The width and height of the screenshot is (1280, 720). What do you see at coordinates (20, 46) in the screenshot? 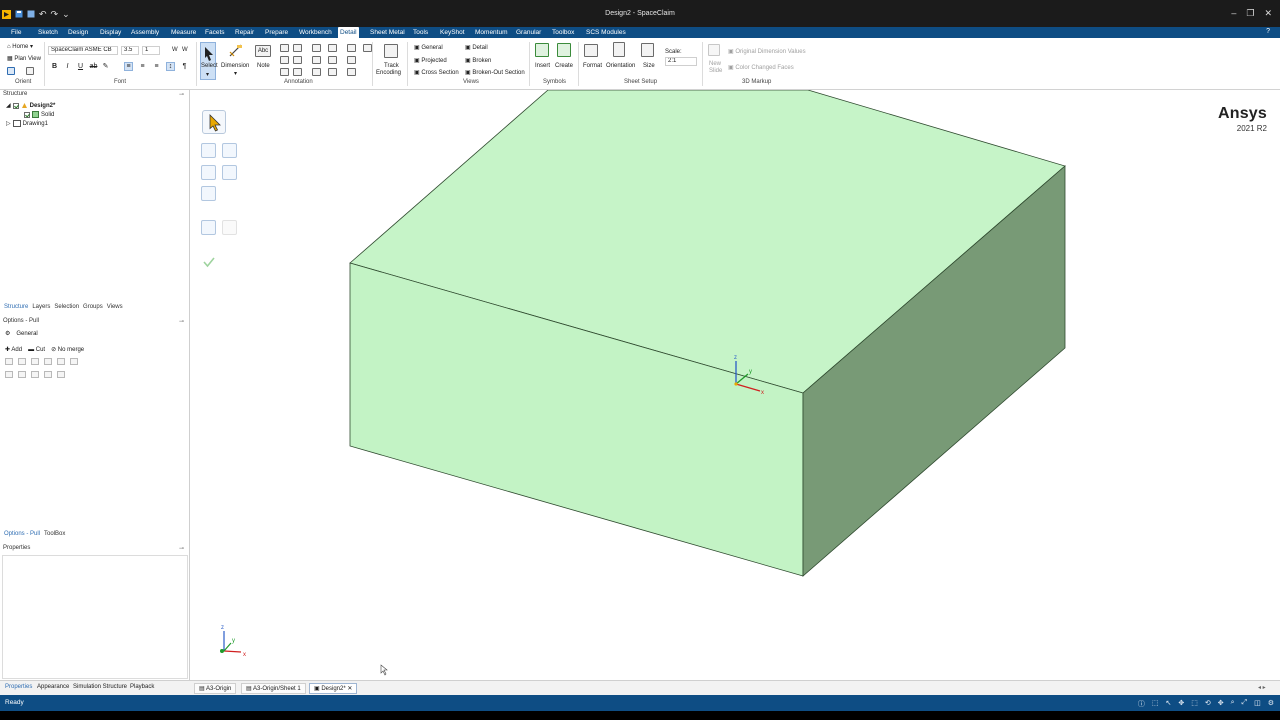
I see `home-button: ⌂ Home ▾` at bounding box center [20, 46].